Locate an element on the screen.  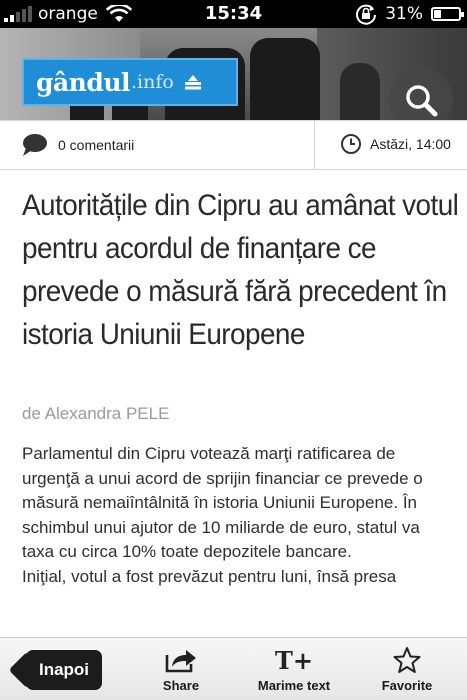
article-meta-bar: 0 comentarii Astăzi, 14:00 is located at coordinates (233, 145).